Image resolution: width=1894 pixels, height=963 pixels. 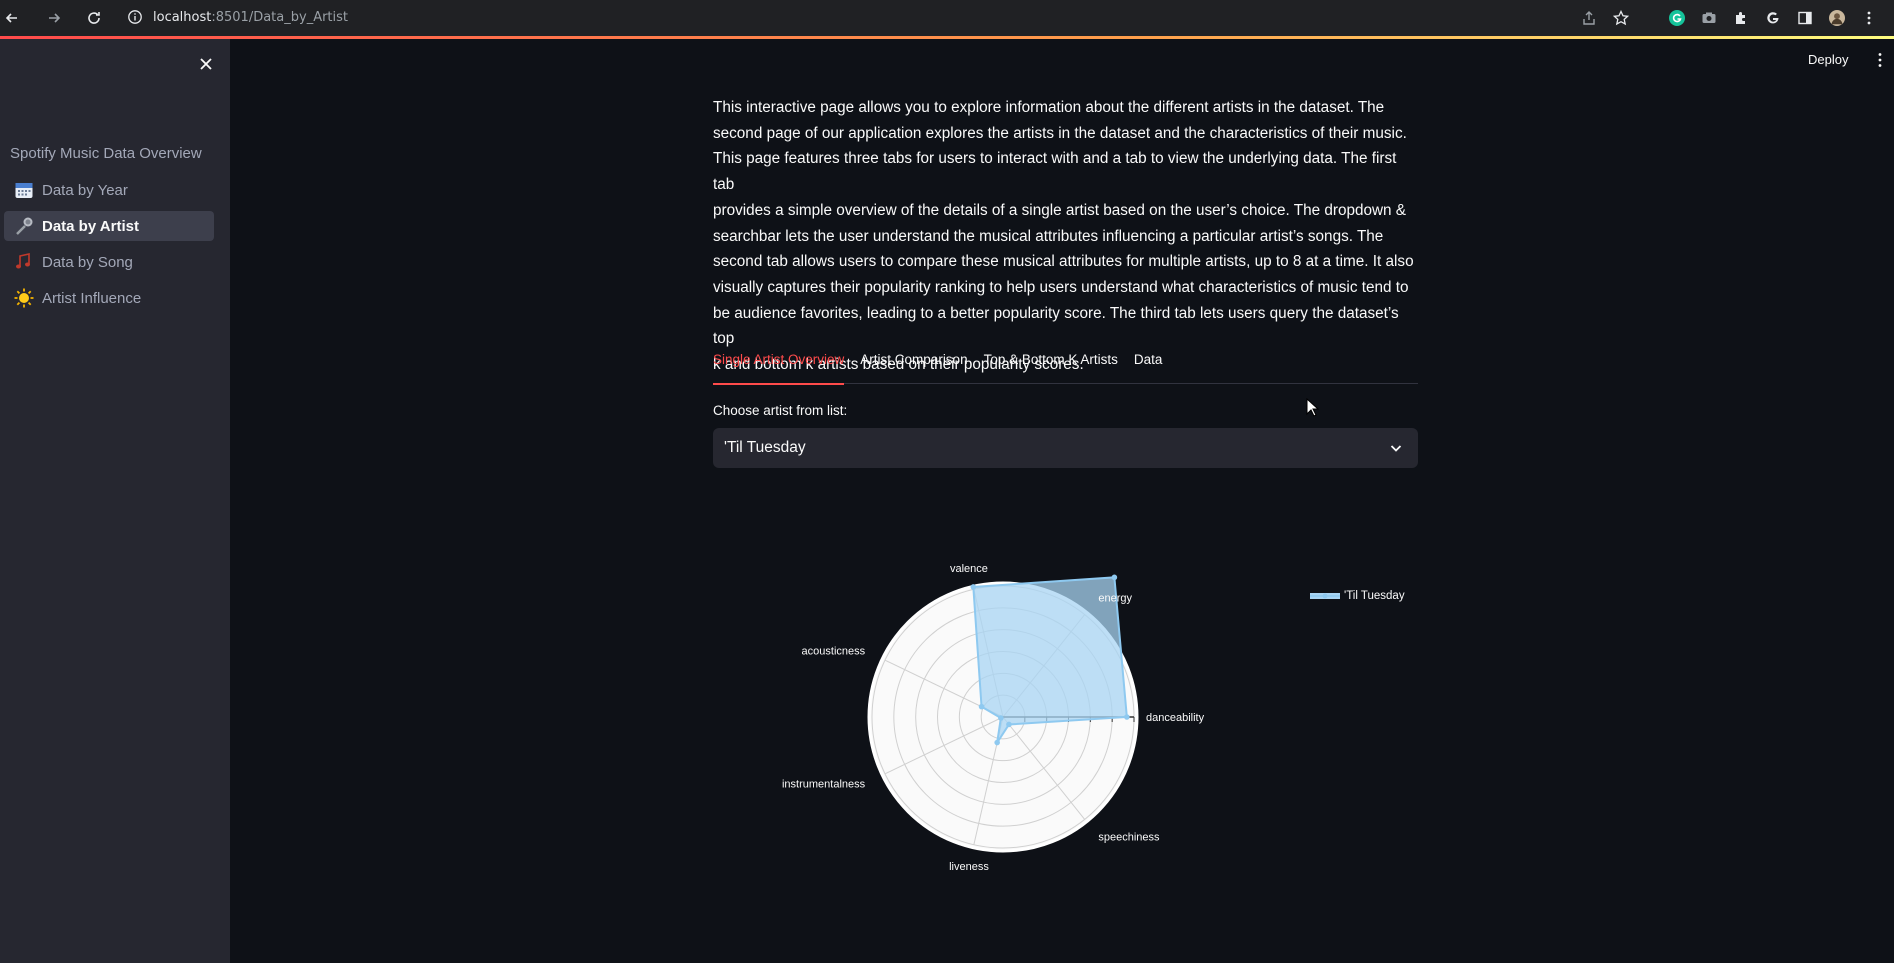 I want to click on artist-select-label: Choose artist from list:, so click(x=780, y=410).